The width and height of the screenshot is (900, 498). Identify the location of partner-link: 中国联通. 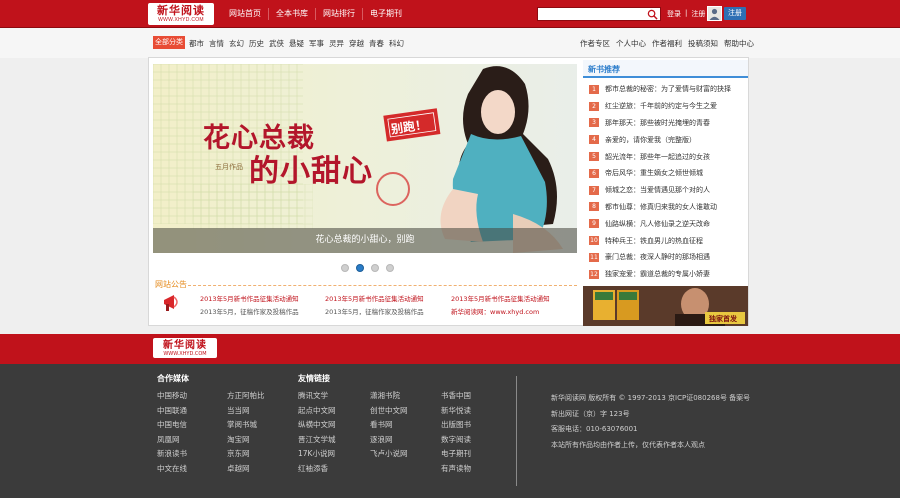
(173, 411).